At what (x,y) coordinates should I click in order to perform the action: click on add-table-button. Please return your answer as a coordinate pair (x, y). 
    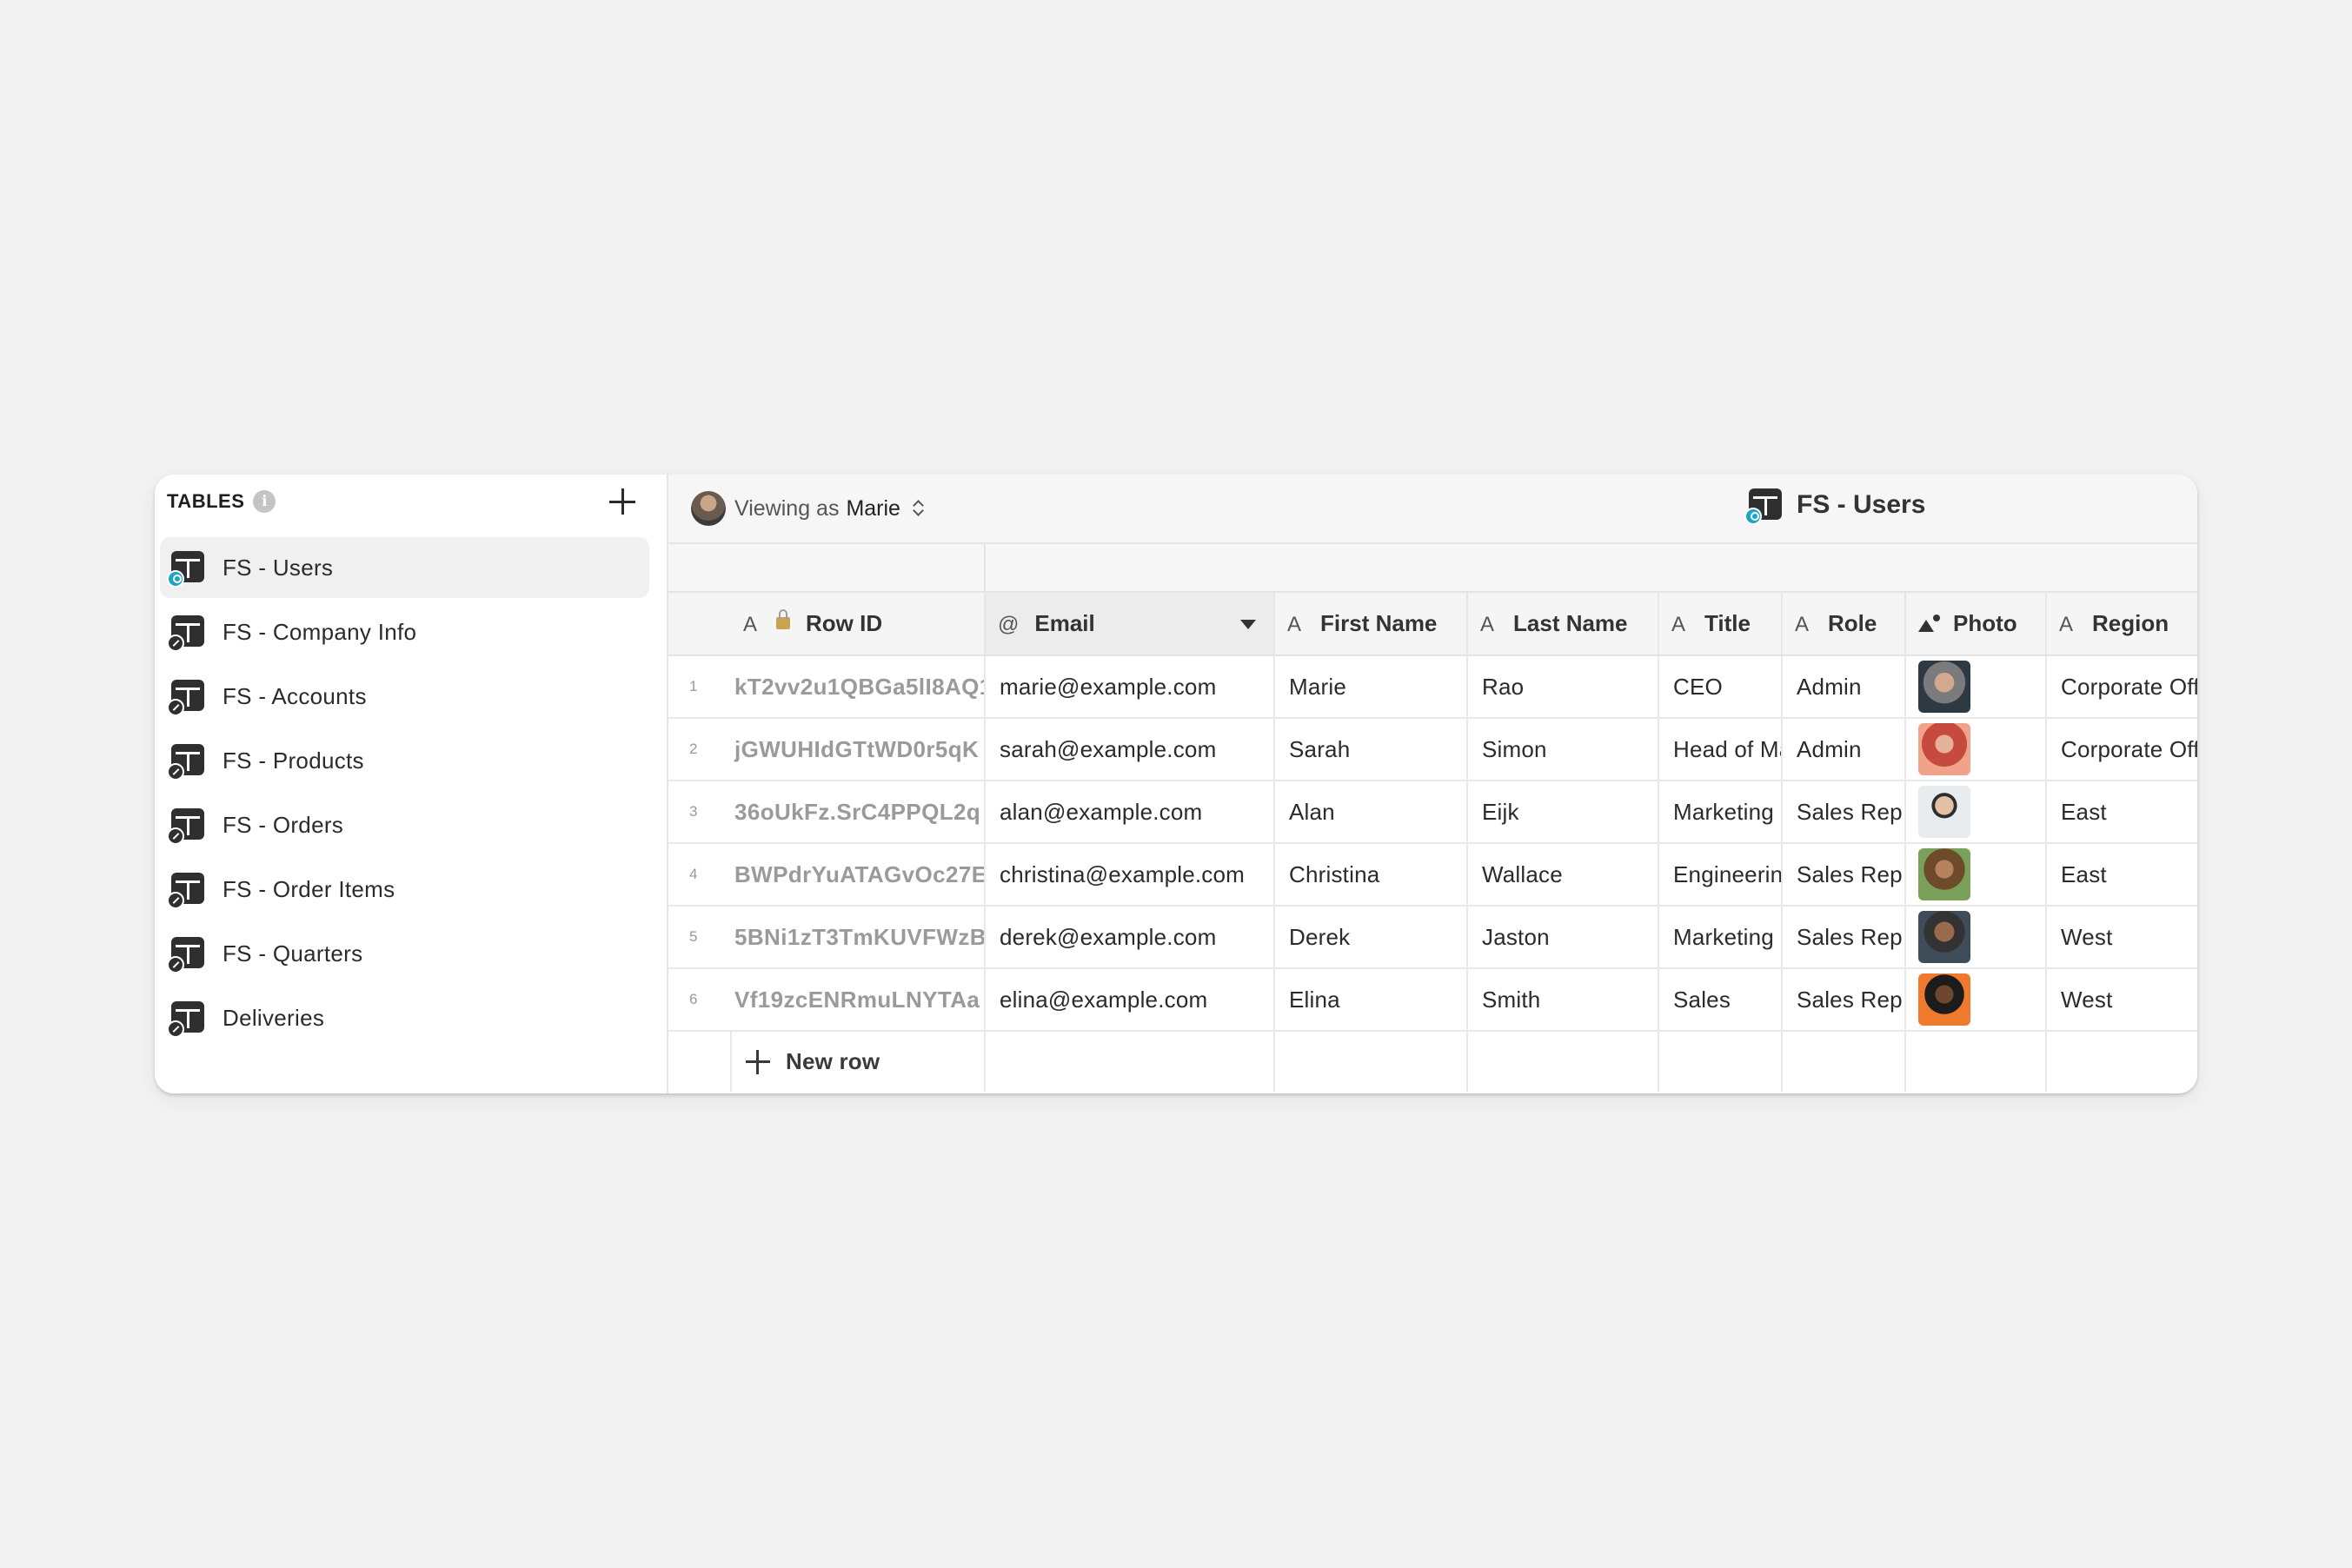
    Looking at the image, I should click on (622, 501).